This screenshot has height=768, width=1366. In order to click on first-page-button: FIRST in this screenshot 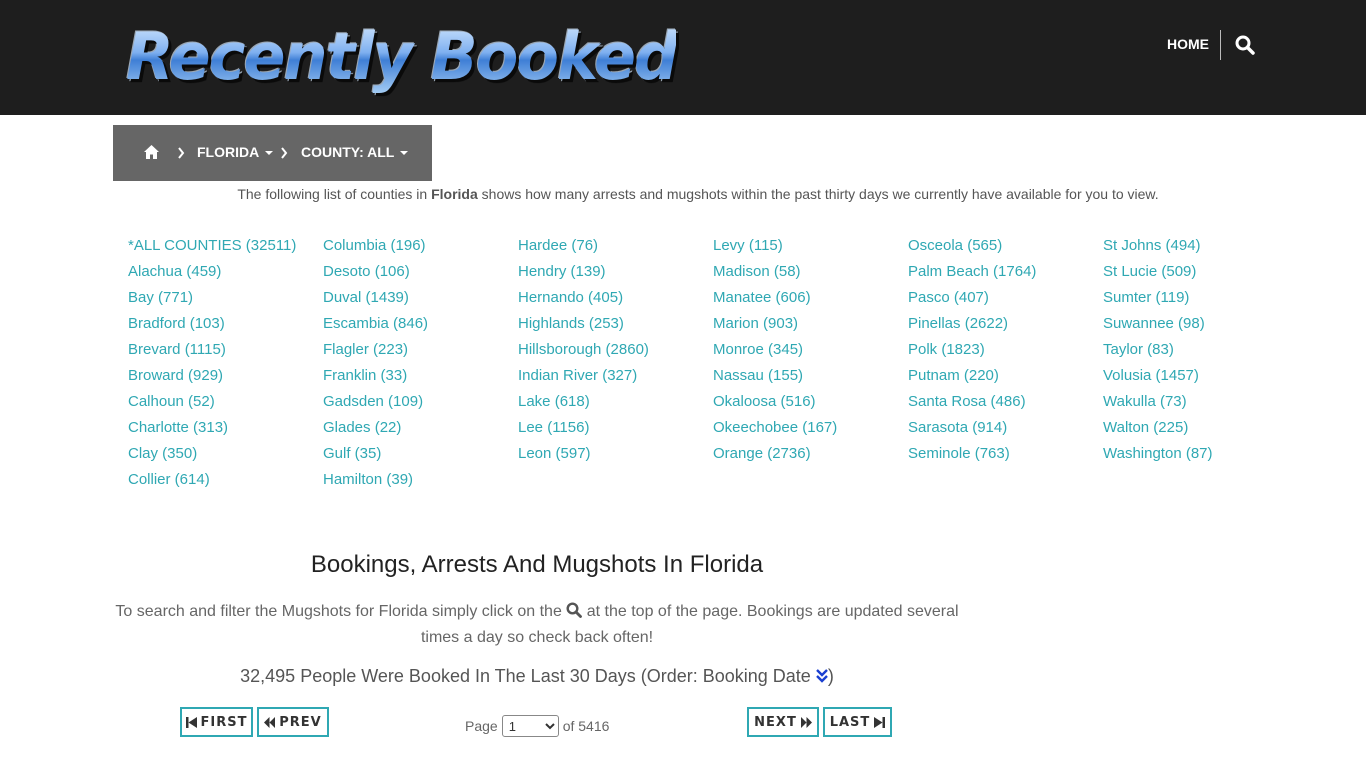, I will do `click(216, 722)`.